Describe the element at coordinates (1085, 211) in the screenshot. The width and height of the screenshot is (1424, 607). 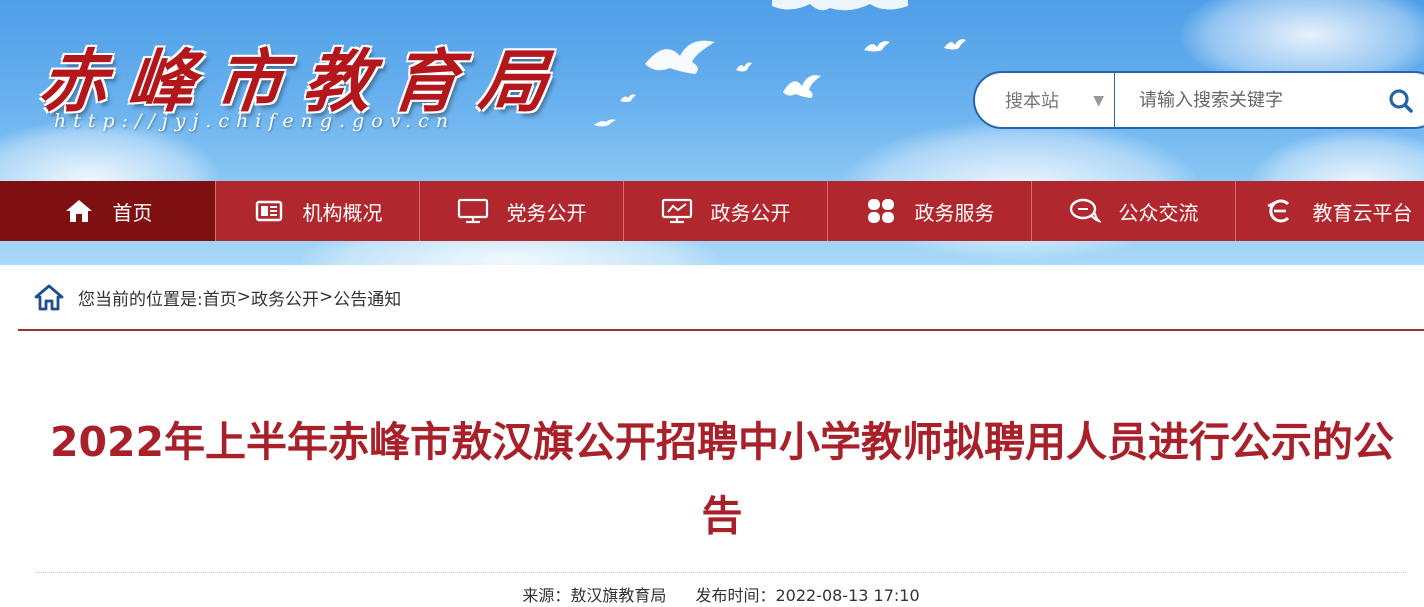
I see `chat-icon` at that location.